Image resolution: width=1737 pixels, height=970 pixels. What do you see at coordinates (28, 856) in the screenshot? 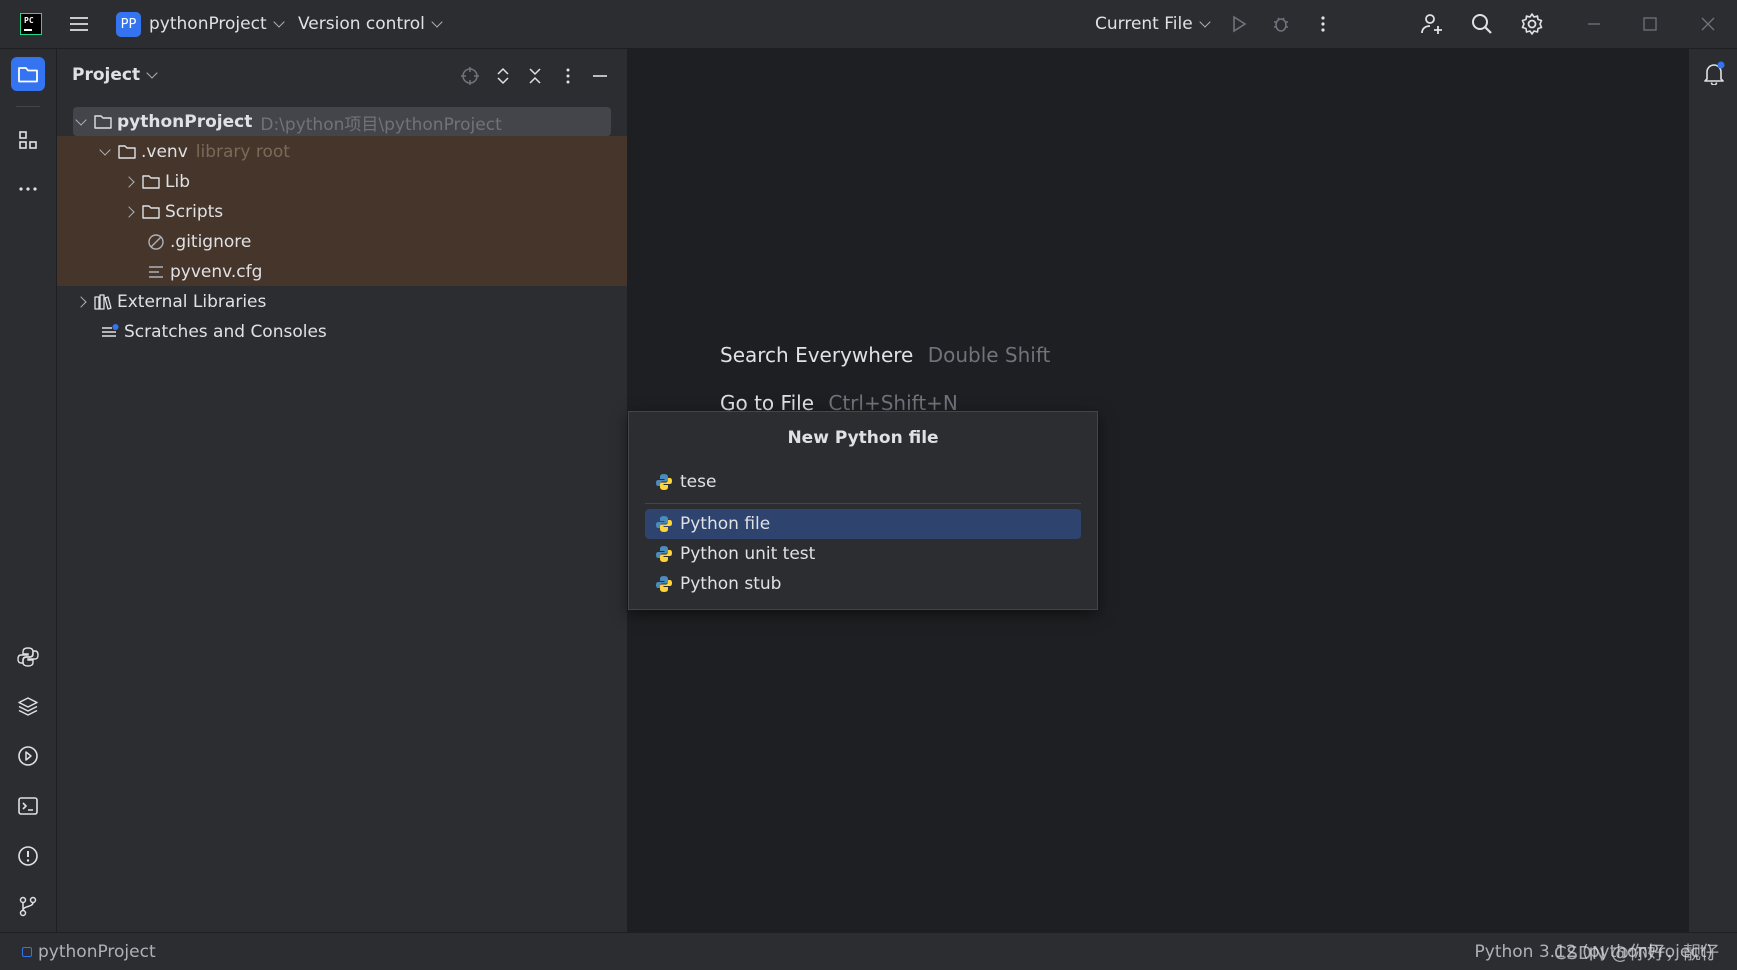
I see `problems-icon` at bounding box center [28, 856].